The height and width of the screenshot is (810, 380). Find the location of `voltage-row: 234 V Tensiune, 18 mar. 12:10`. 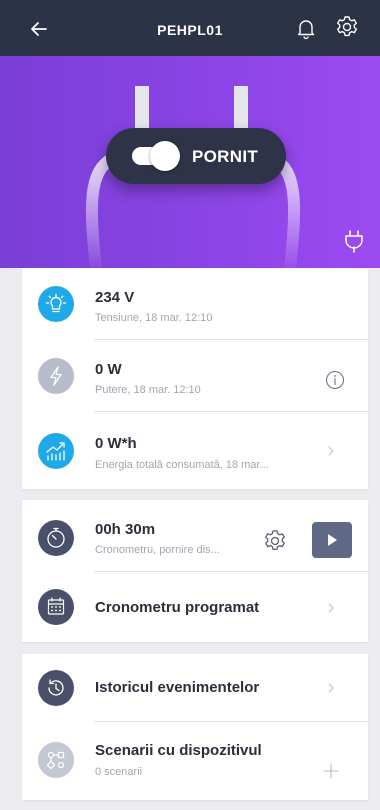

voltage-row: 234 V Tensiune, 18 mar. 12:10 is located at coordinates (195, 304).